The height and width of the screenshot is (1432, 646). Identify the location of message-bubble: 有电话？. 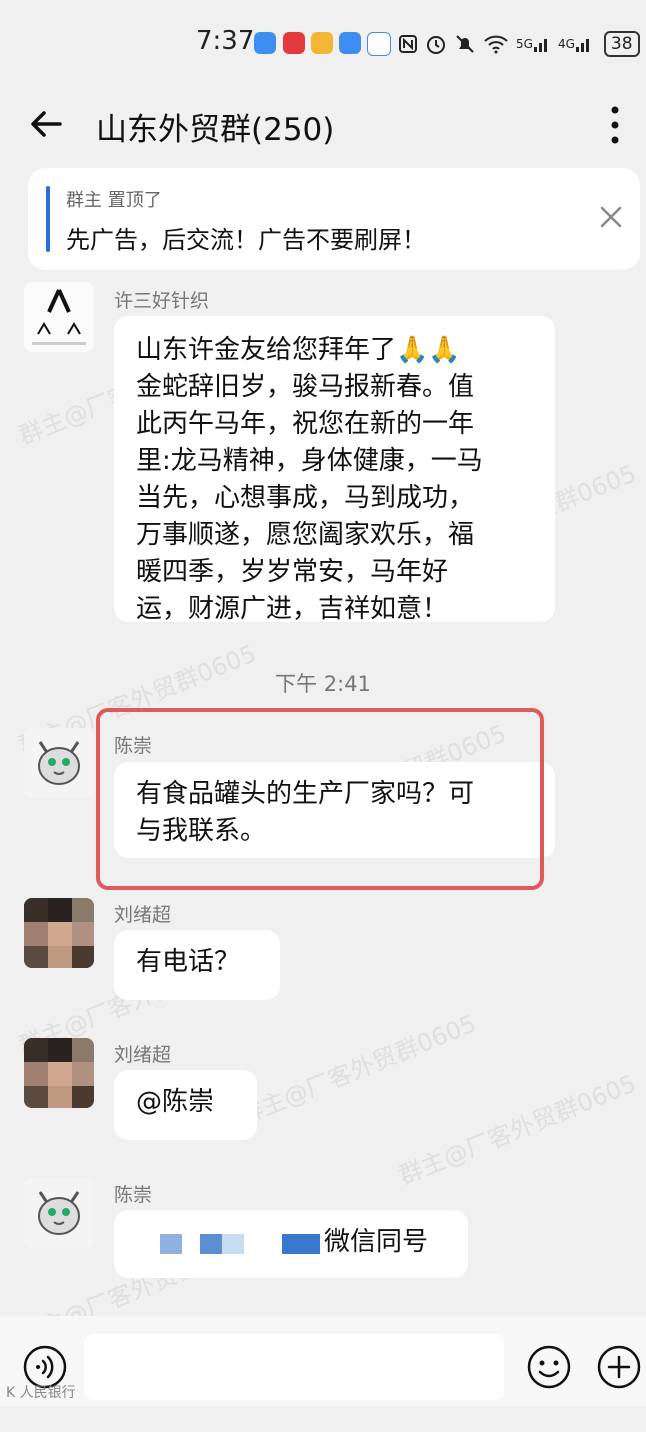
(197, 965).